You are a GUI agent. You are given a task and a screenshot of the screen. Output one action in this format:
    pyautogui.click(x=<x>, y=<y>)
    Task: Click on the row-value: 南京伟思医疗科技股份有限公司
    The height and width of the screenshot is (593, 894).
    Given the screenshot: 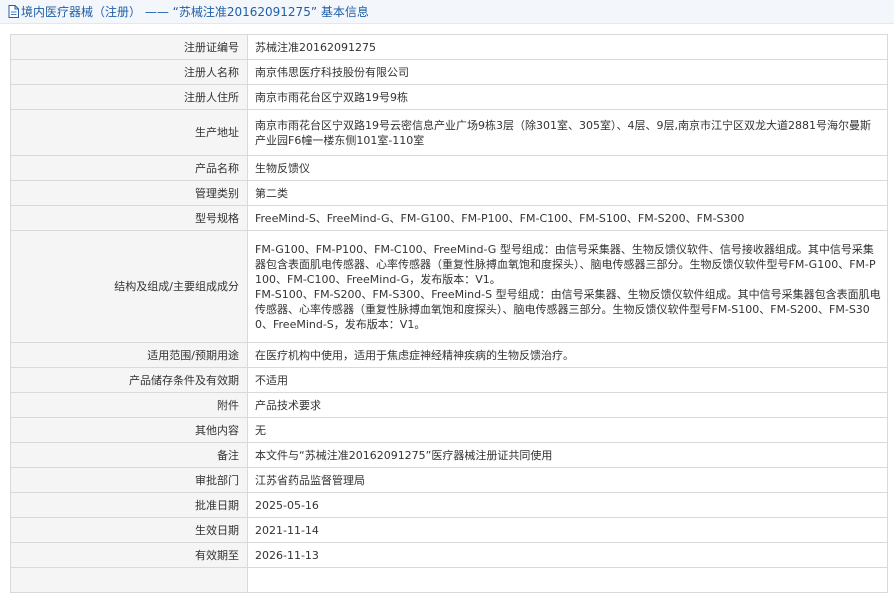 What is the action you would take?
    pyautogui.click(x=567, y=72)
    